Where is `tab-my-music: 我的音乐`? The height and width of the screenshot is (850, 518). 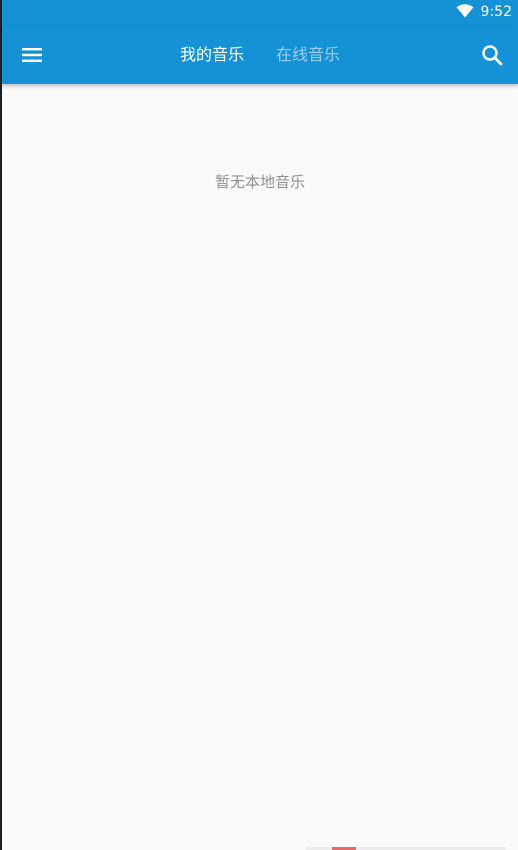
tab-my-music: 我的音乐 is located at coordinates (212, 55).